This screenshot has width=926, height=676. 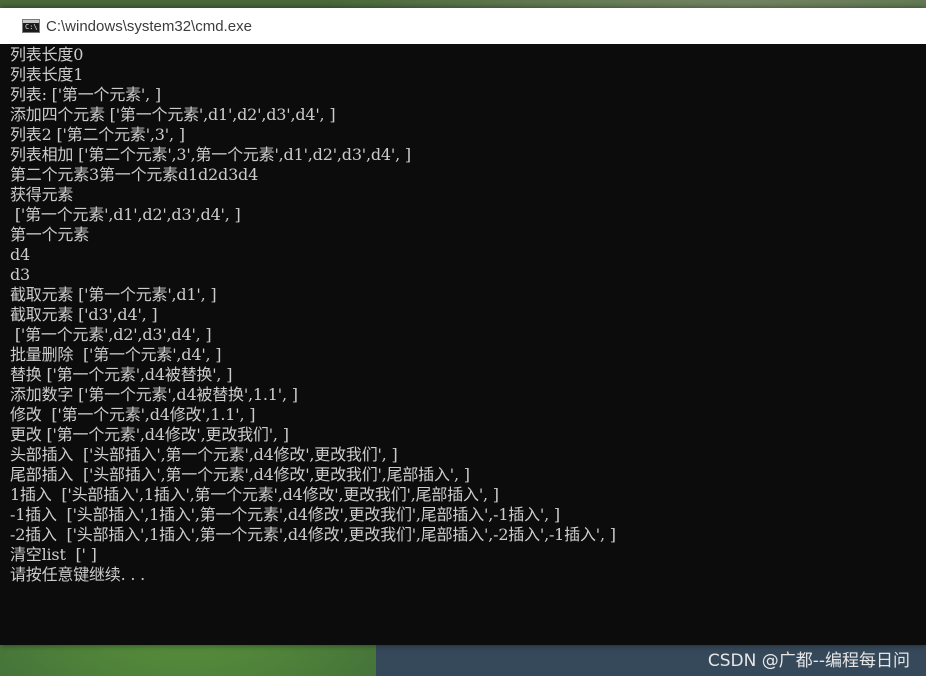 What do you see at coordinates (808, 661) in the screenshot?
I see `csdn-watermark: CSDN @广都--编程每日问` at bounding box center [808, 661].